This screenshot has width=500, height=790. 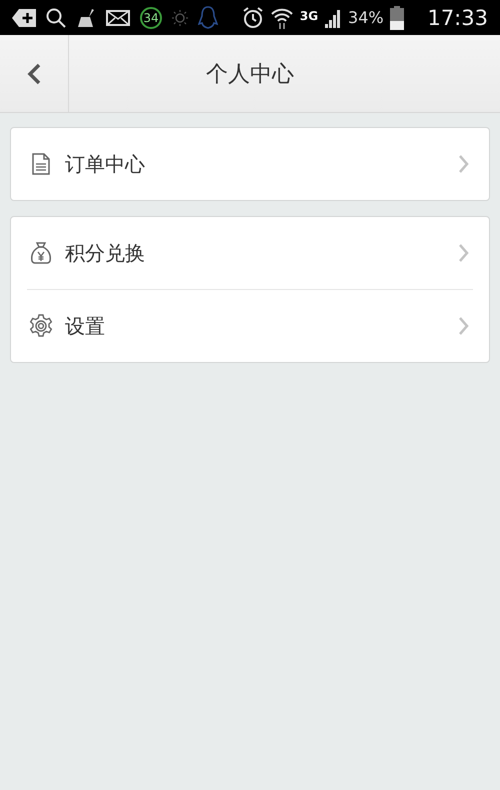 What do you see at coordinates (457, 18) in the screenshot?
I see `clock: 17:33` at bounding box center [457, 18].